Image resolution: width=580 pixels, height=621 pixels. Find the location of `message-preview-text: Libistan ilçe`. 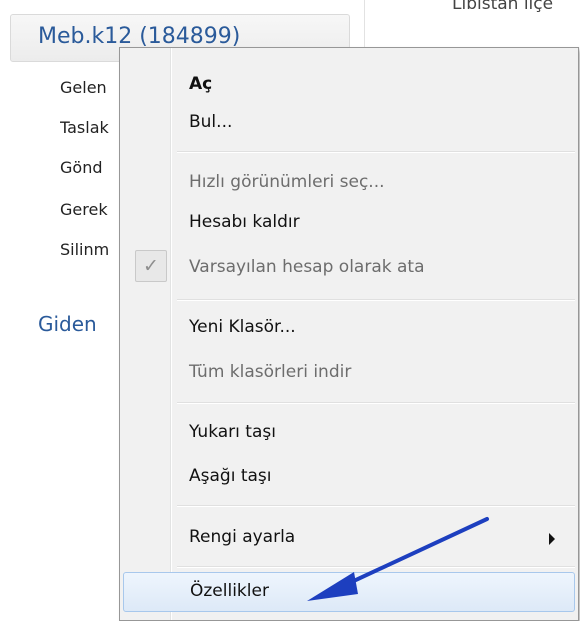

message-preview-text: Libistan ilçe is located at coordinates (503, 7).